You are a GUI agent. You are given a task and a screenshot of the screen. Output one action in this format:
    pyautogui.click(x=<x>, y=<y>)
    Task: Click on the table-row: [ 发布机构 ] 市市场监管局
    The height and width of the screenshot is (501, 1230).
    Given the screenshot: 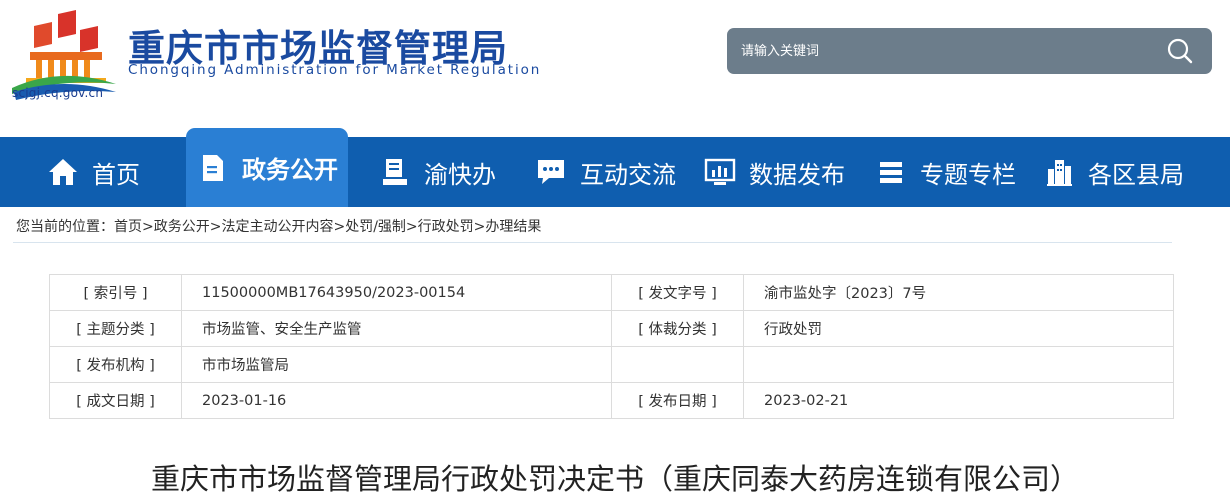 What is the action you would take?
    pyautogui.click(x=611, y=364)
    